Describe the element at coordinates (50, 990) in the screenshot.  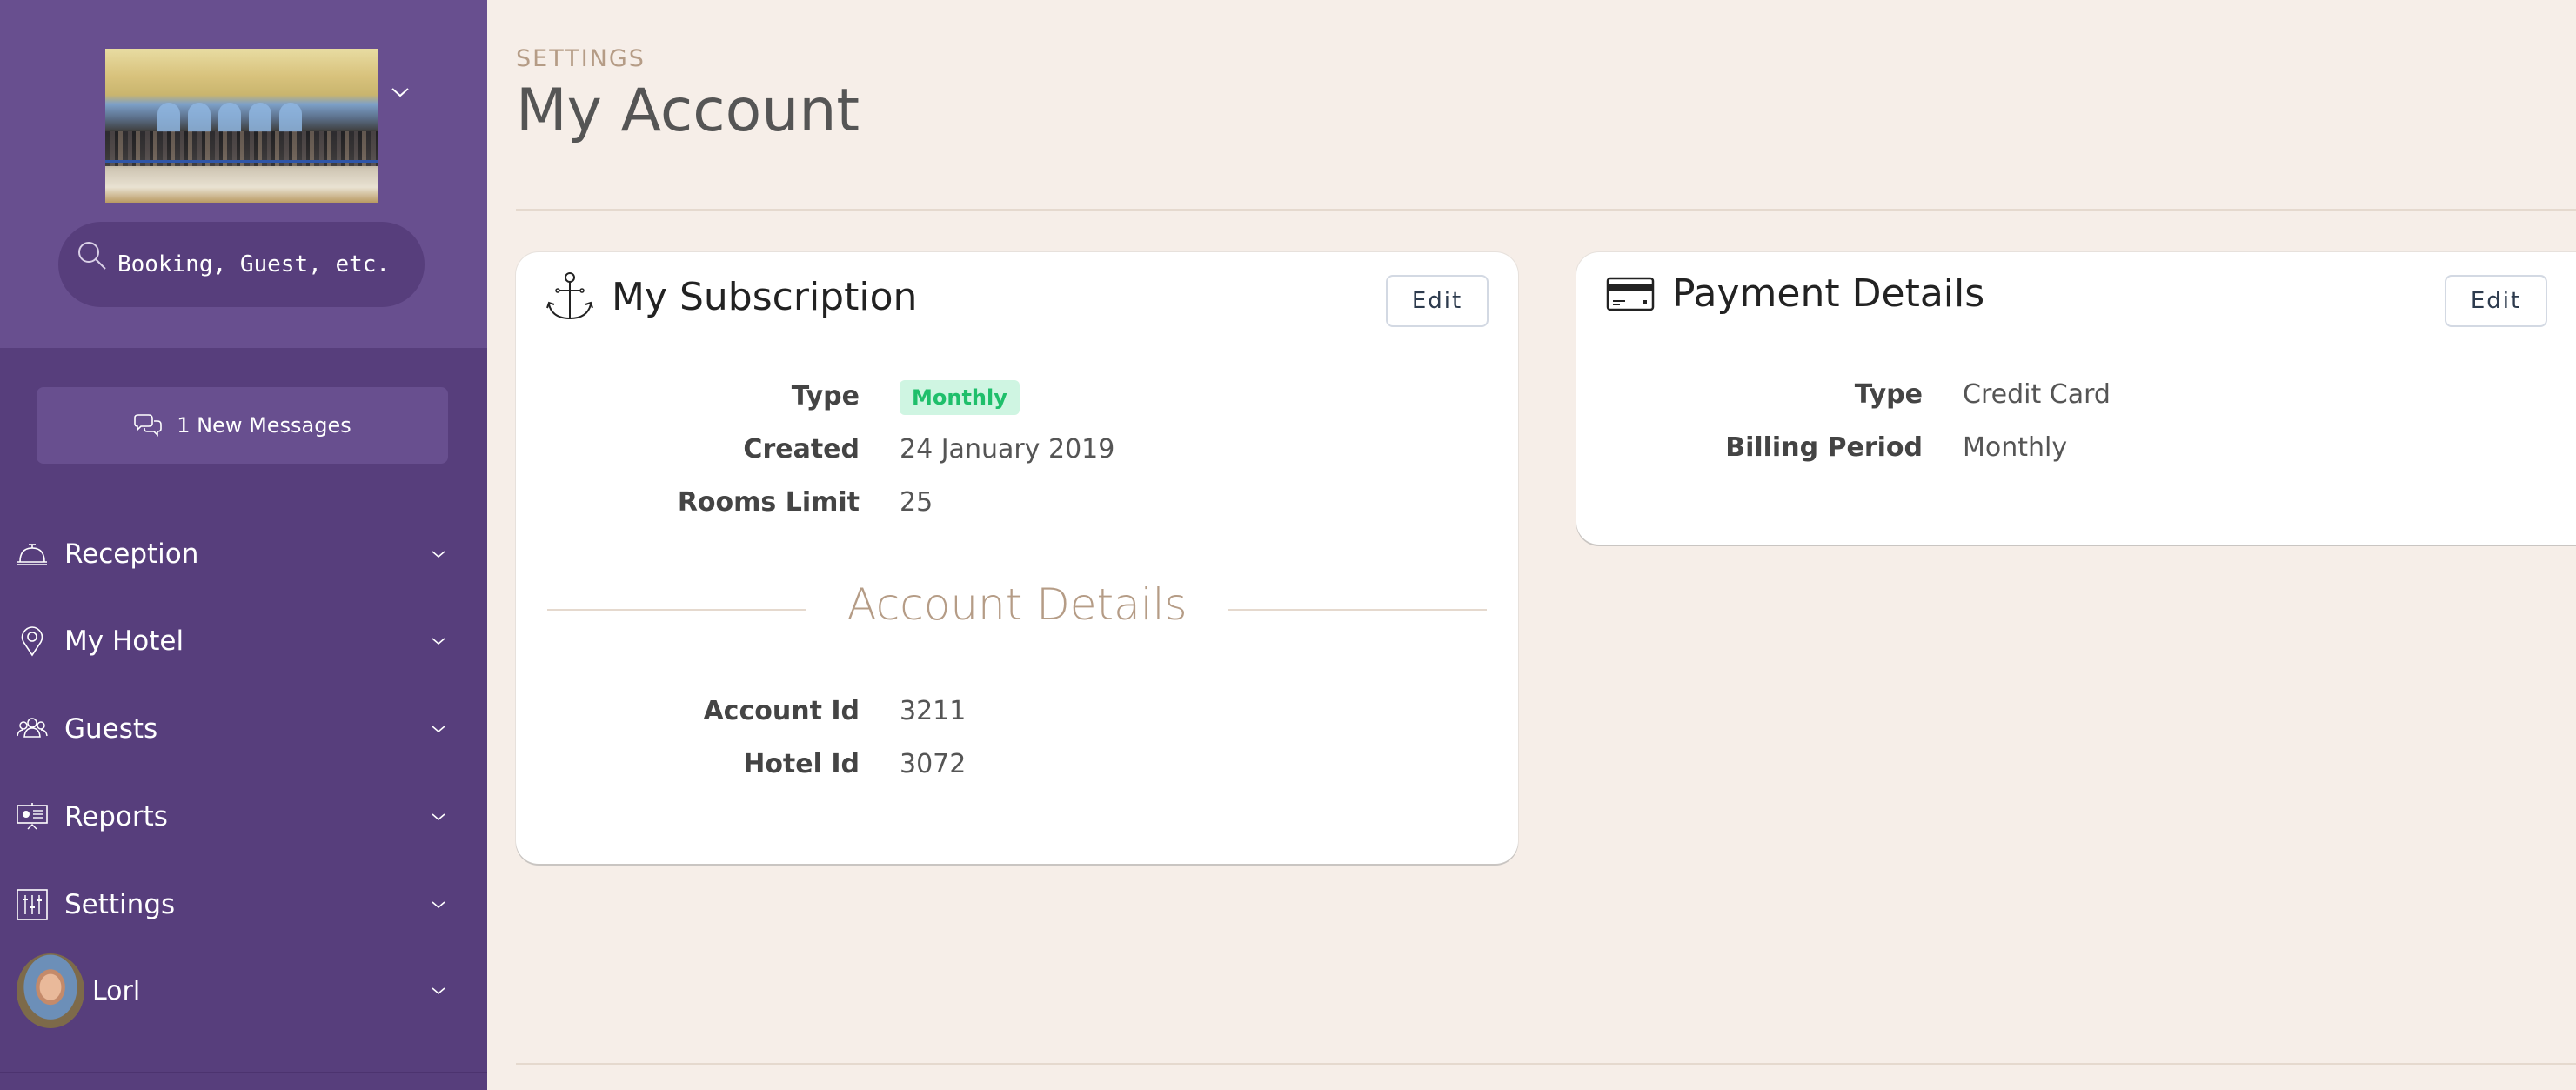
I see `avatar` at that location.